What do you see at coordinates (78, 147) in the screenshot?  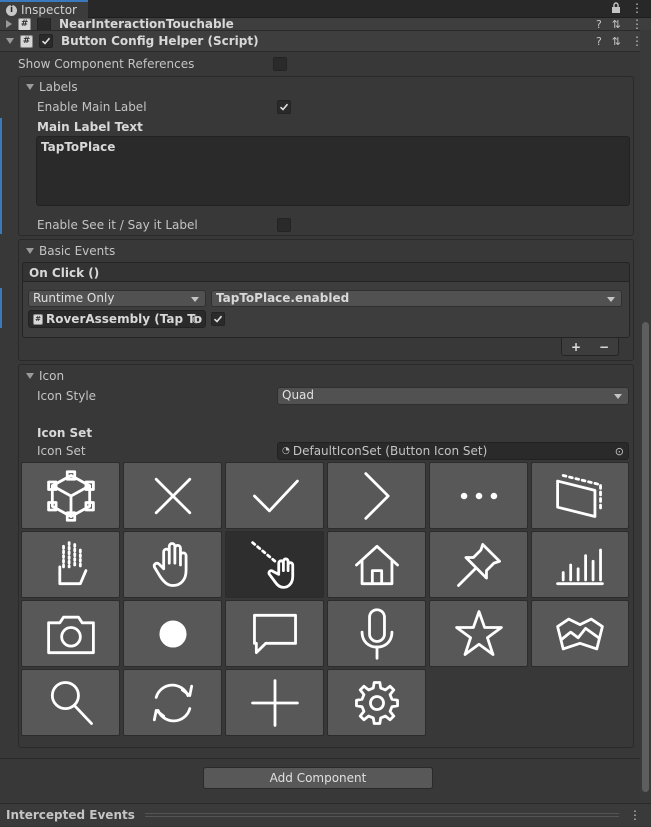 I see `main-label-text-value: TapToPlace` at bounding box center [78, 147].